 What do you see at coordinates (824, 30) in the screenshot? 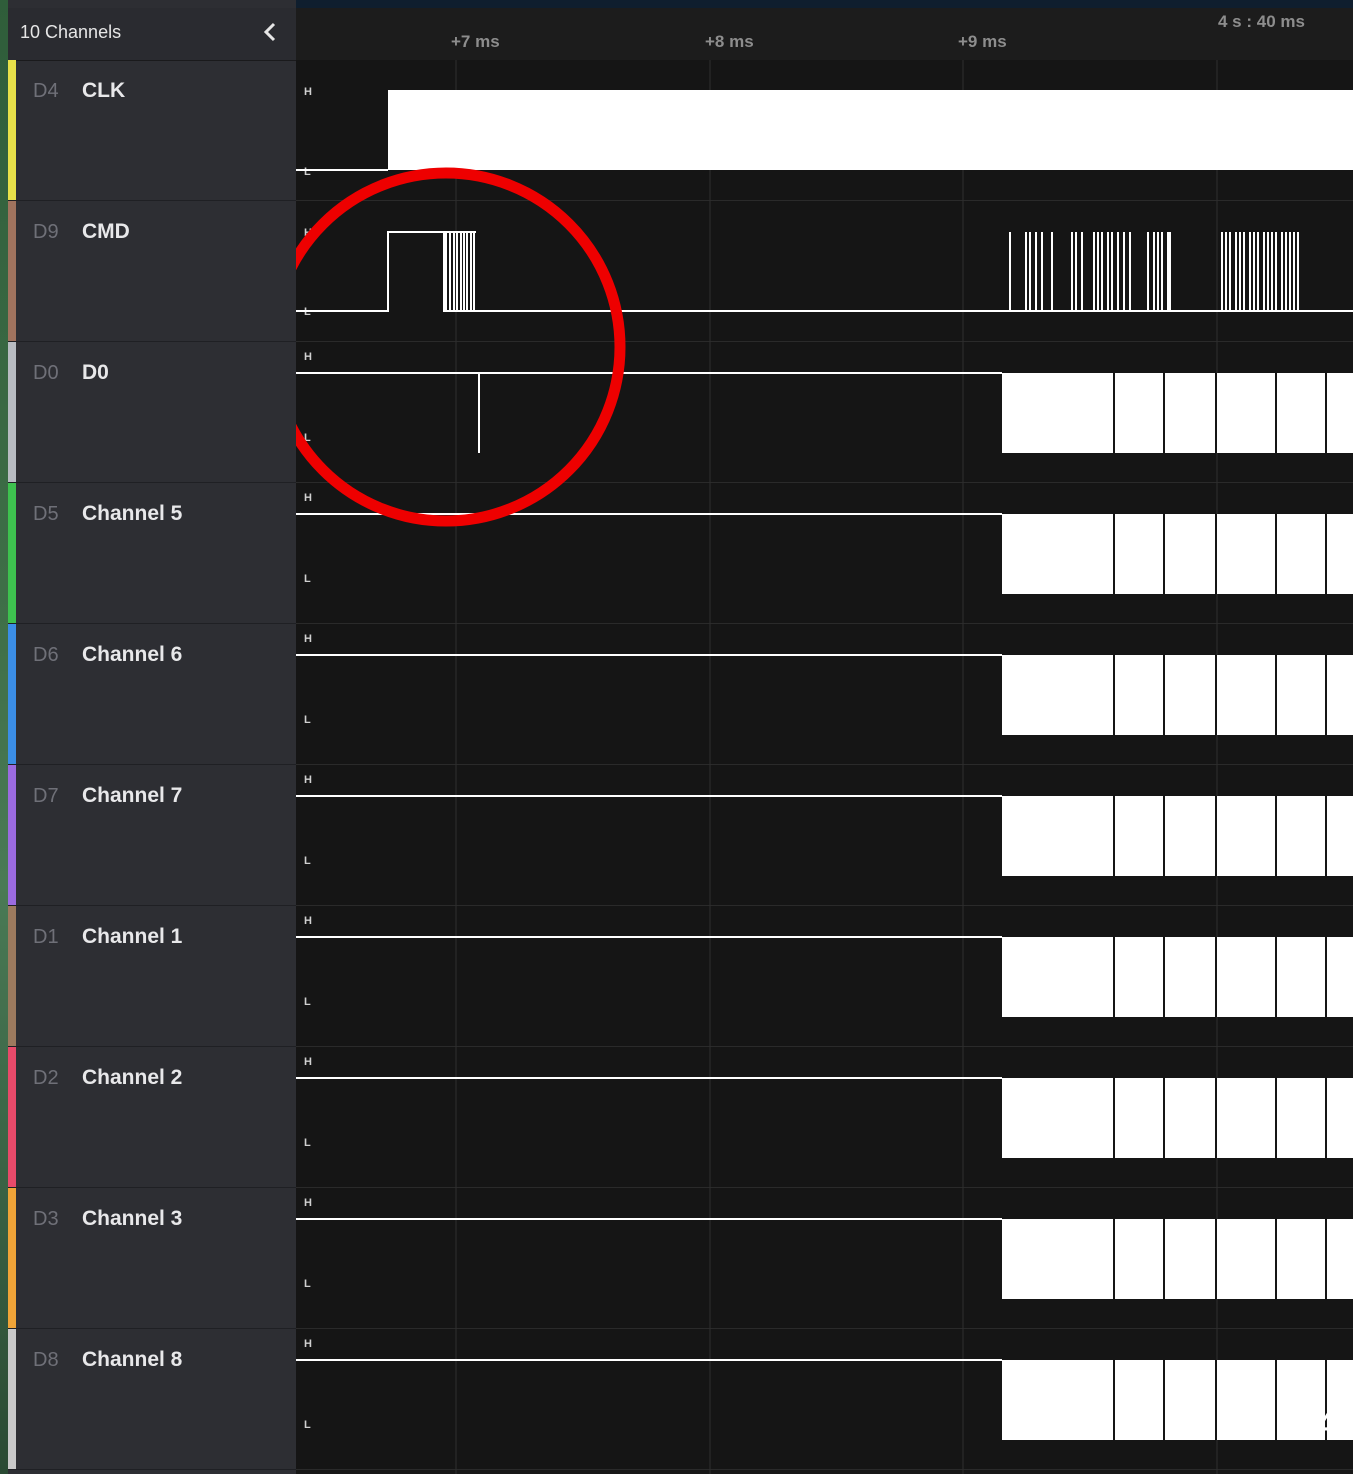
I see `timeline-ruler: +7 ms +8 ms +9 ms 4 s : 40 ms` at bounding box center [824, 30].